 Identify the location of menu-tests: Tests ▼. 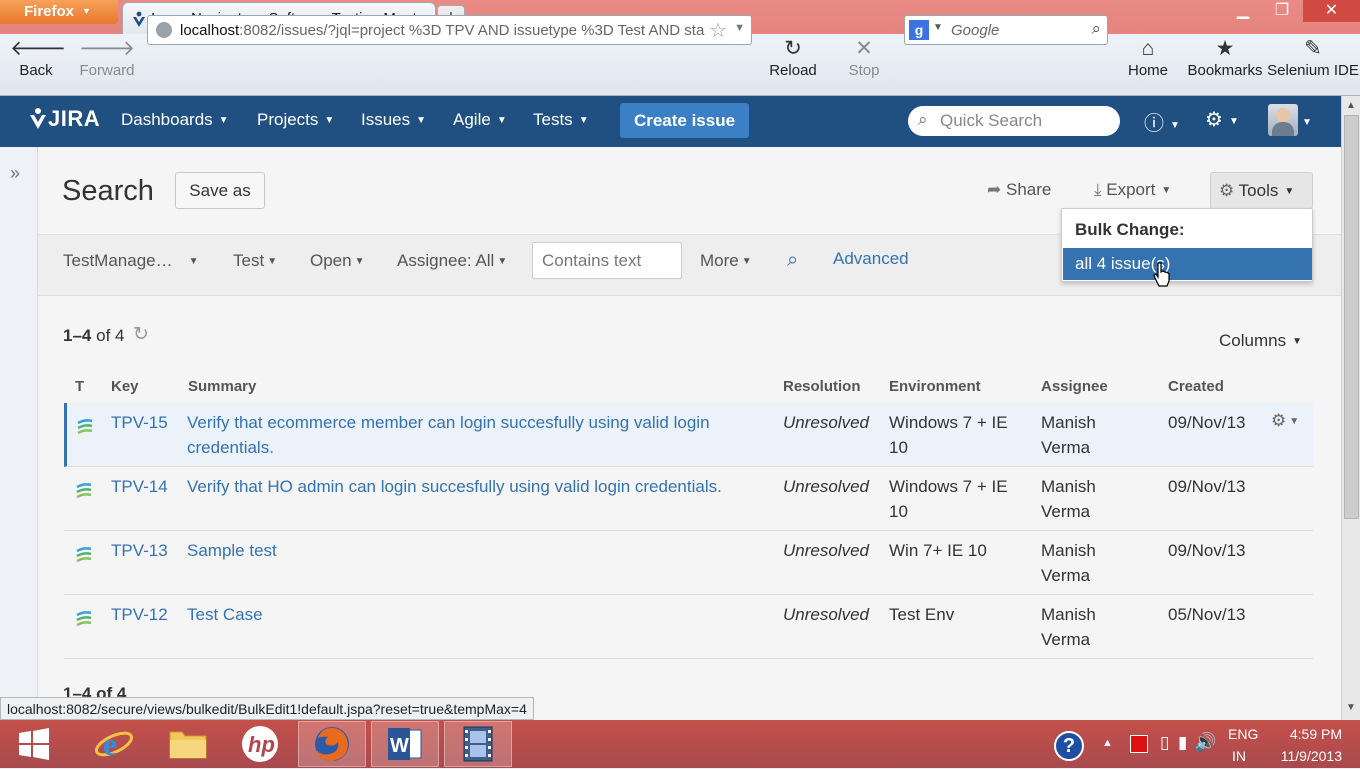
(561, 120).